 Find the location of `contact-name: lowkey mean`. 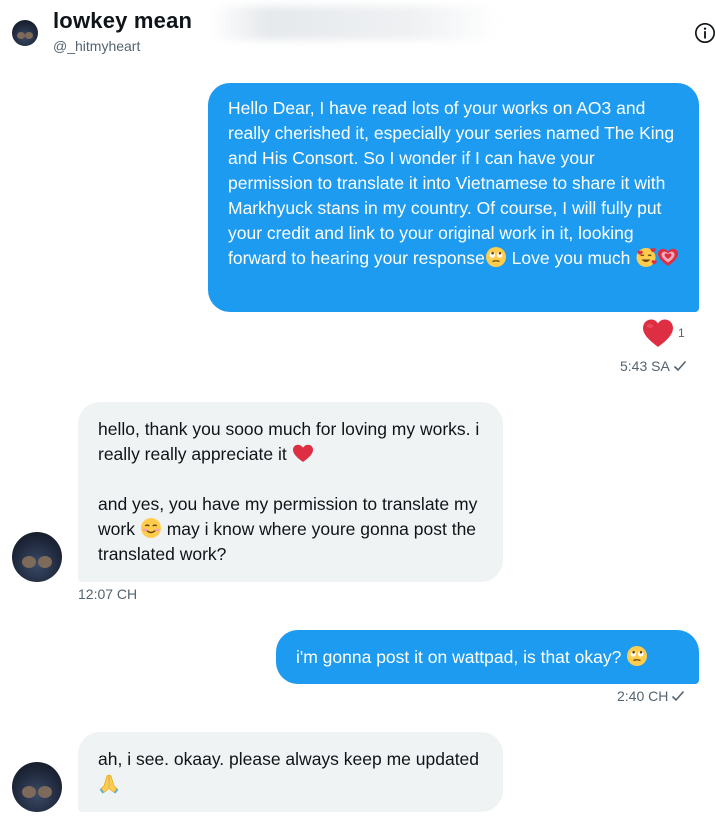

contact-name: lowkey mean is located at coordinates (122, 21).